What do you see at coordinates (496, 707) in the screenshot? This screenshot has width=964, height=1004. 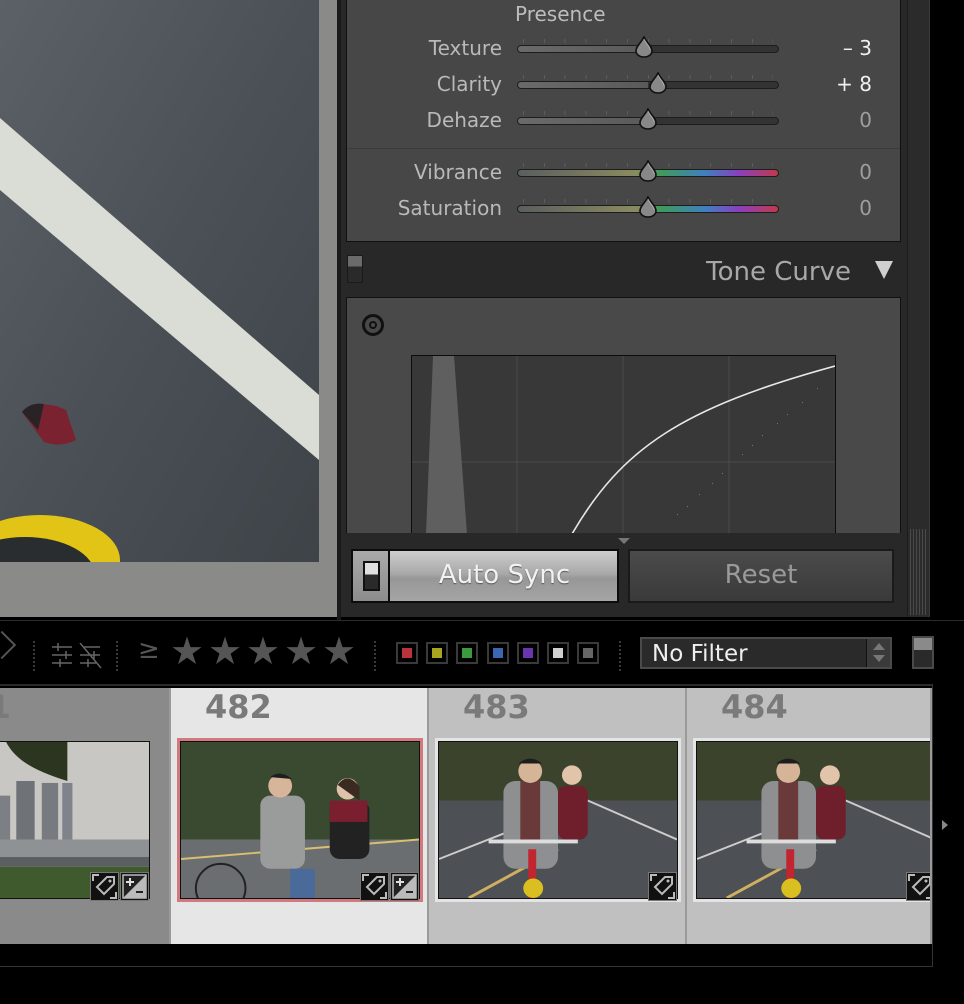 I see `frame-number: 483` at bounding box center [496, 707].